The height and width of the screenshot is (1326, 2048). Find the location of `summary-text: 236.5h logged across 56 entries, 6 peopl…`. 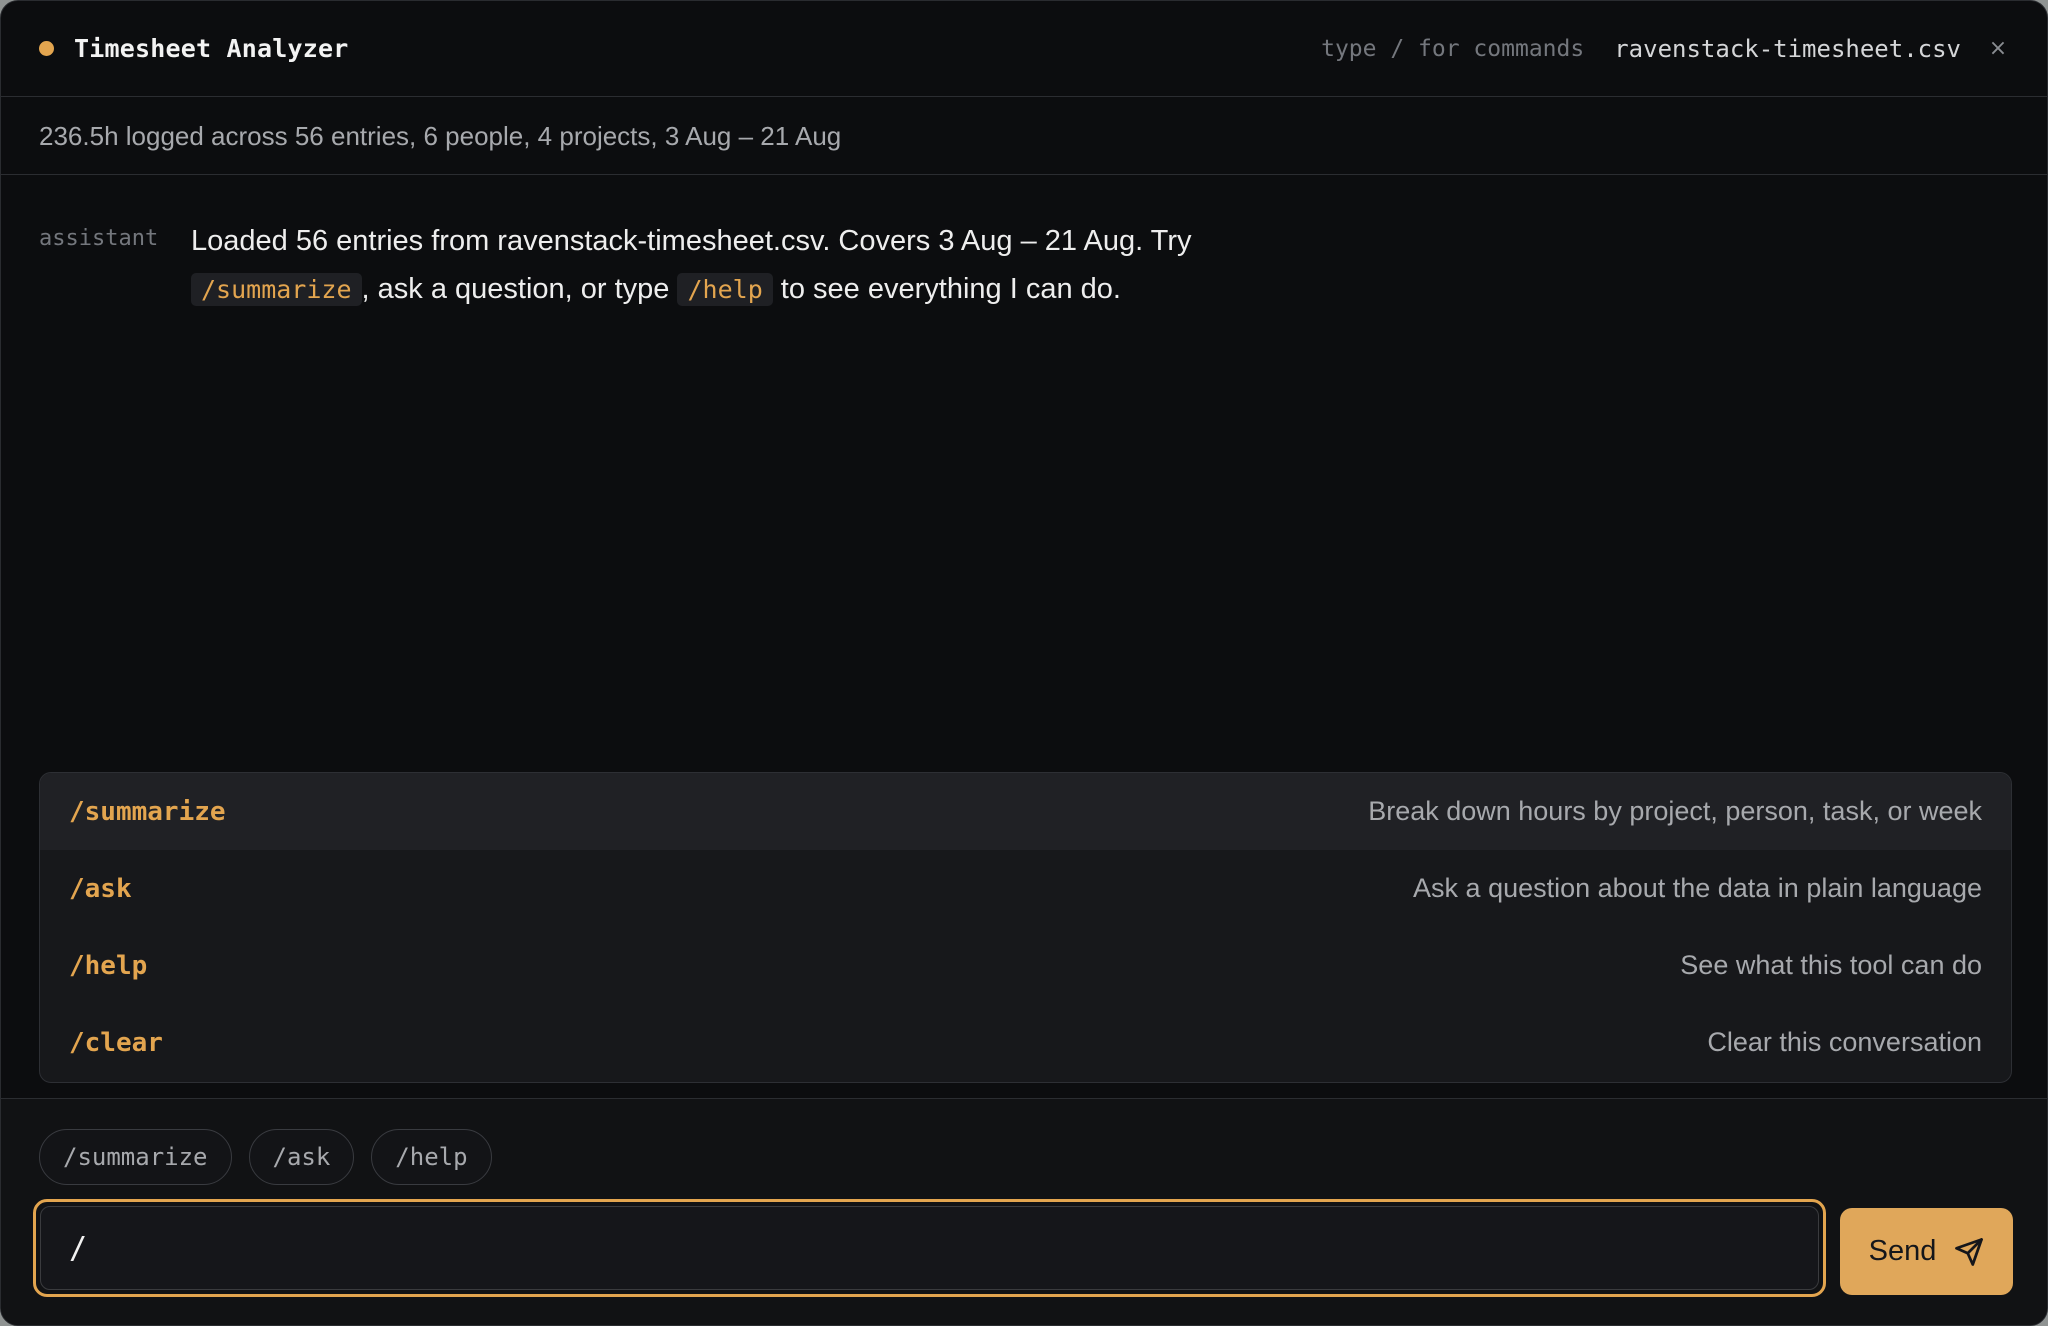

summary-text: 236.5h logged across 56 entries, 6 peopl… is located at coordinates (440, 135).